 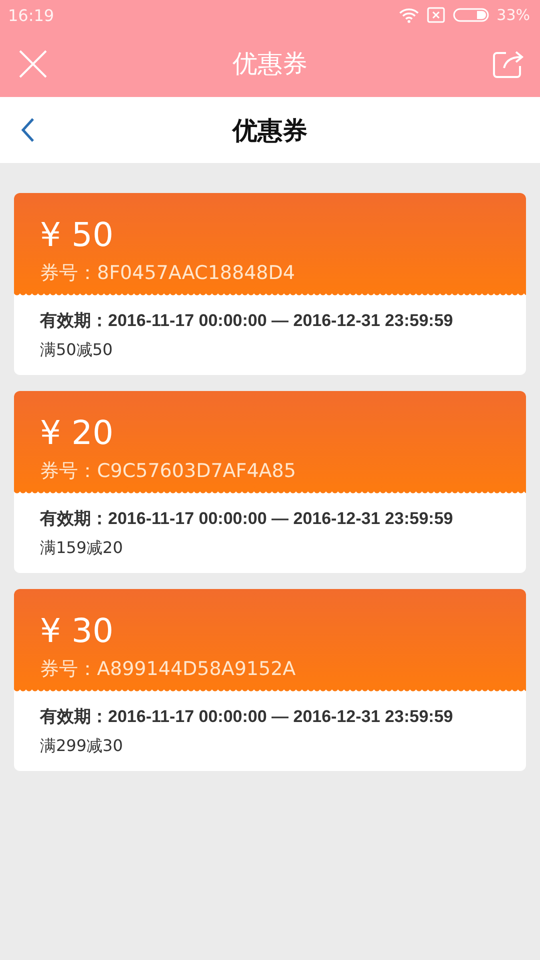 I want to click on usage-condition: 满159减20, so click(x=82, y=548).